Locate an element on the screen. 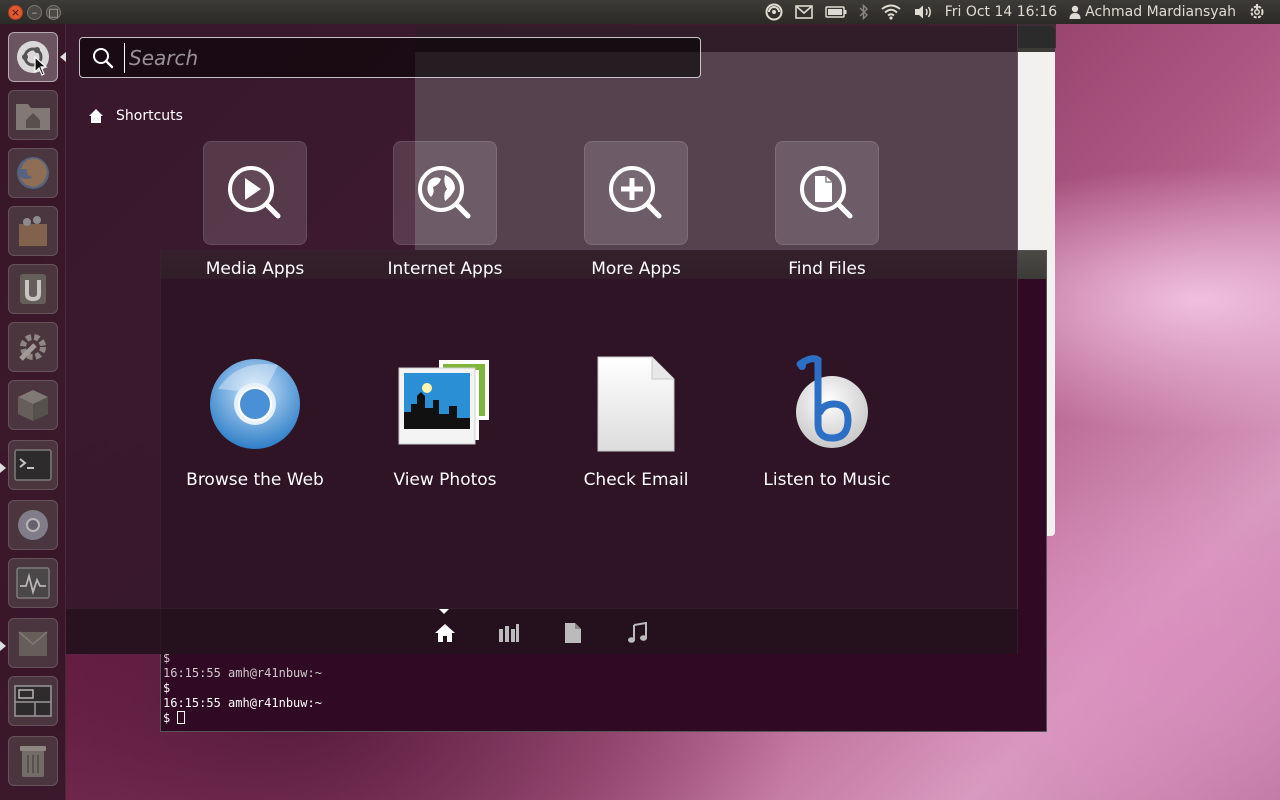 Image resolution: width=1280 pixels, height=800 pixels. tile-find-files: Find Files is located at coordinates (827, 231).